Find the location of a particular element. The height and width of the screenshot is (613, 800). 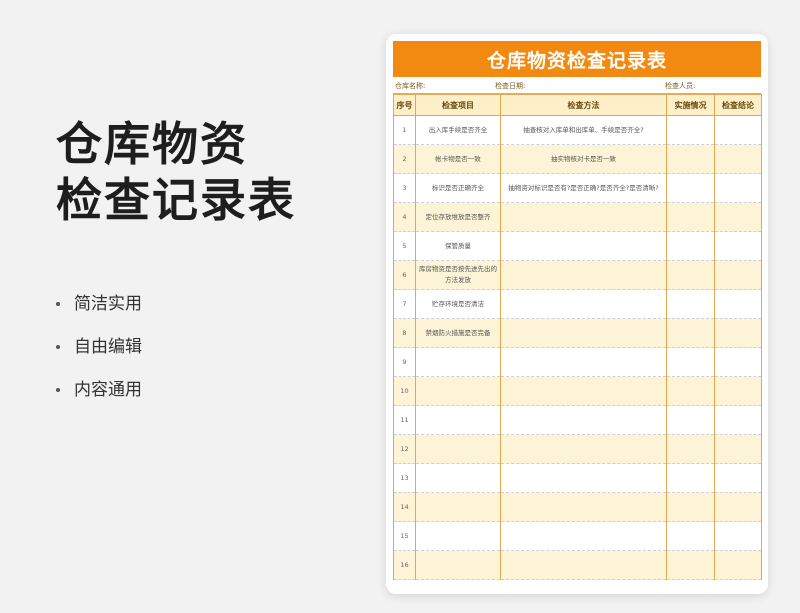

cell-no: 14 is located at coordinates (404, 507).